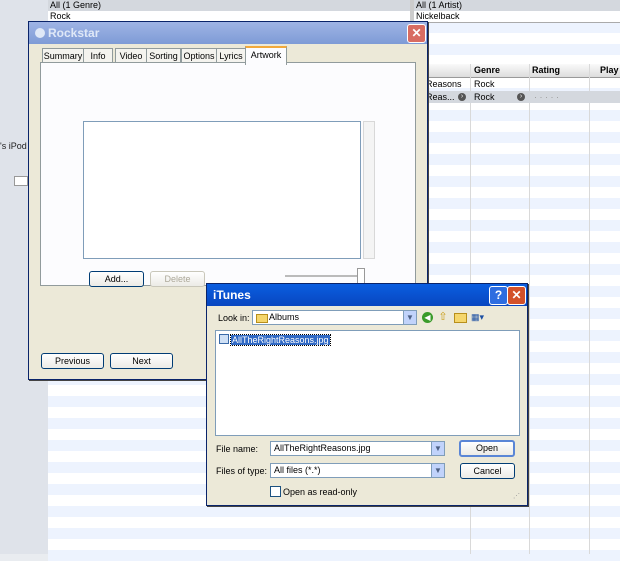 Image resolution: width=620 pixels, height=561 pixels. What do you see at coordinates (297, 470) in the screenshot?
I see `files-of-type-value: All files (*.*)` at bounding box center [297, 470].